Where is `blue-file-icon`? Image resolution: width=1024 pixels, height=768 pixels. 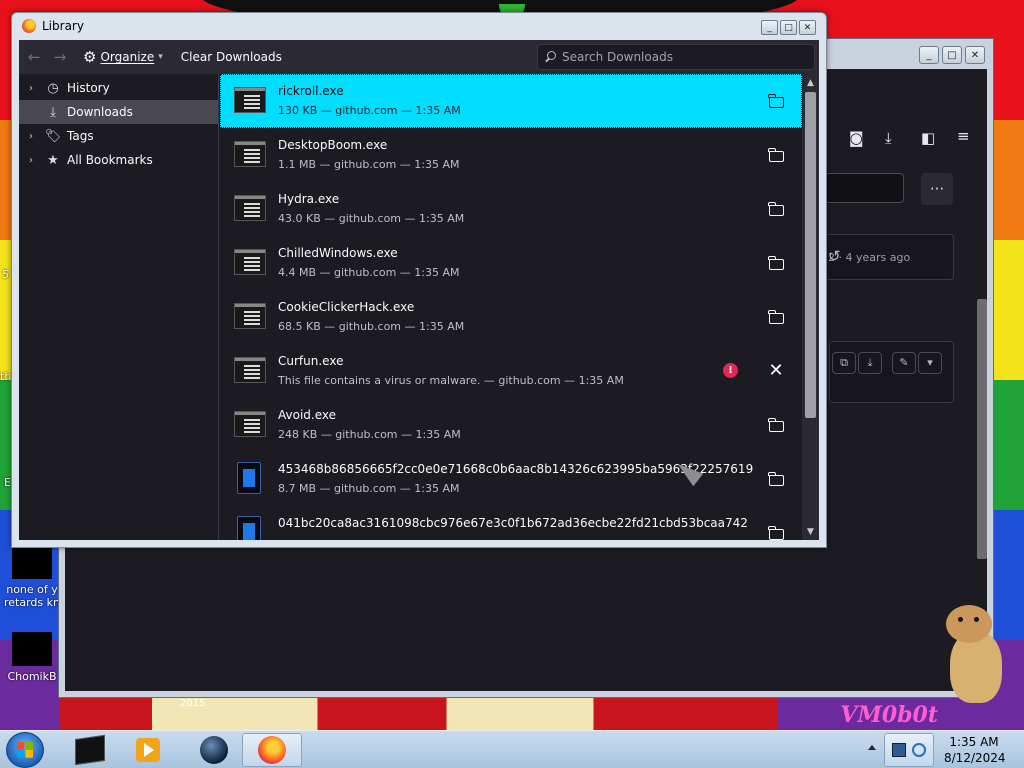
blue-file-icon is located at coordinates (249, 478).